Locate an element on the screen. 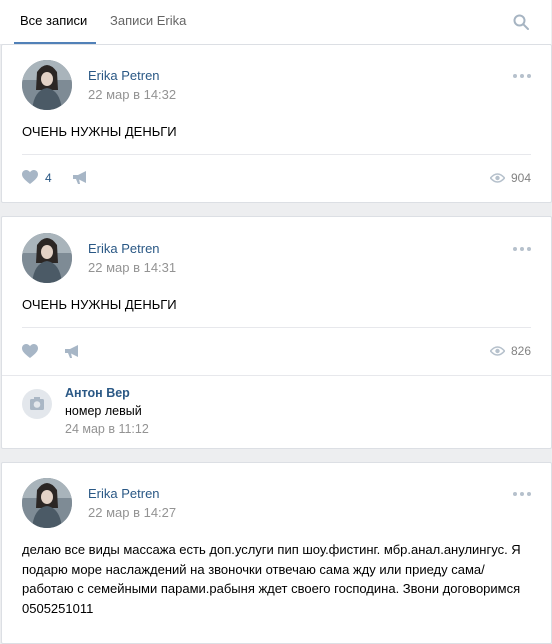  comment-text: номер левый is located at coordinates (103, 411).